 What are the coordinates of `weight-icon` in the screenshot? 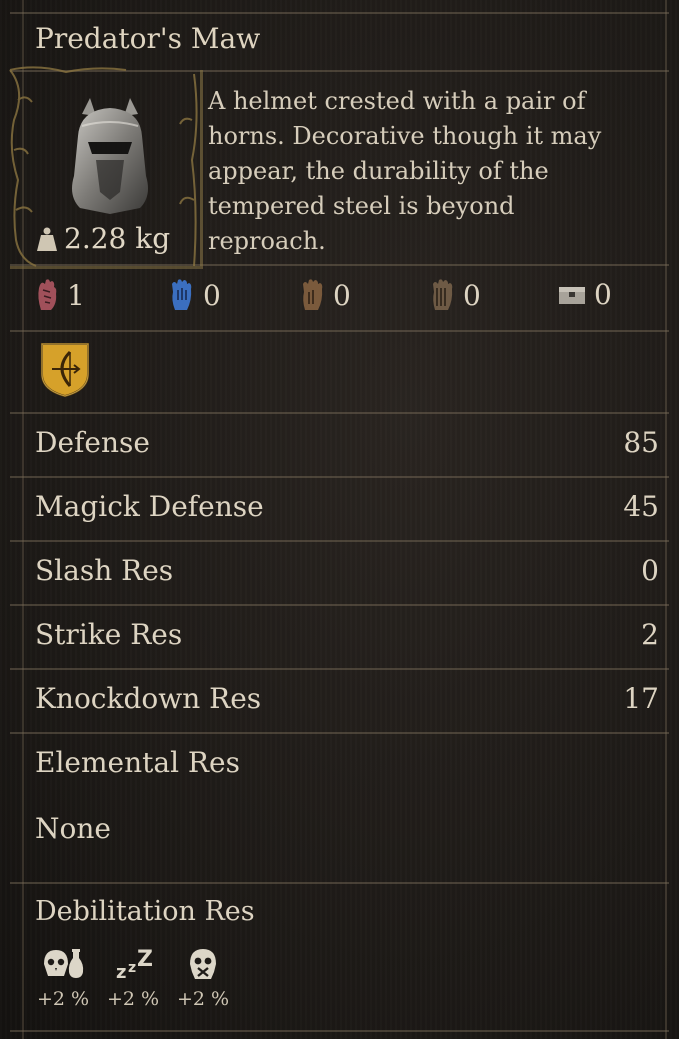 It's located at (47, 239).